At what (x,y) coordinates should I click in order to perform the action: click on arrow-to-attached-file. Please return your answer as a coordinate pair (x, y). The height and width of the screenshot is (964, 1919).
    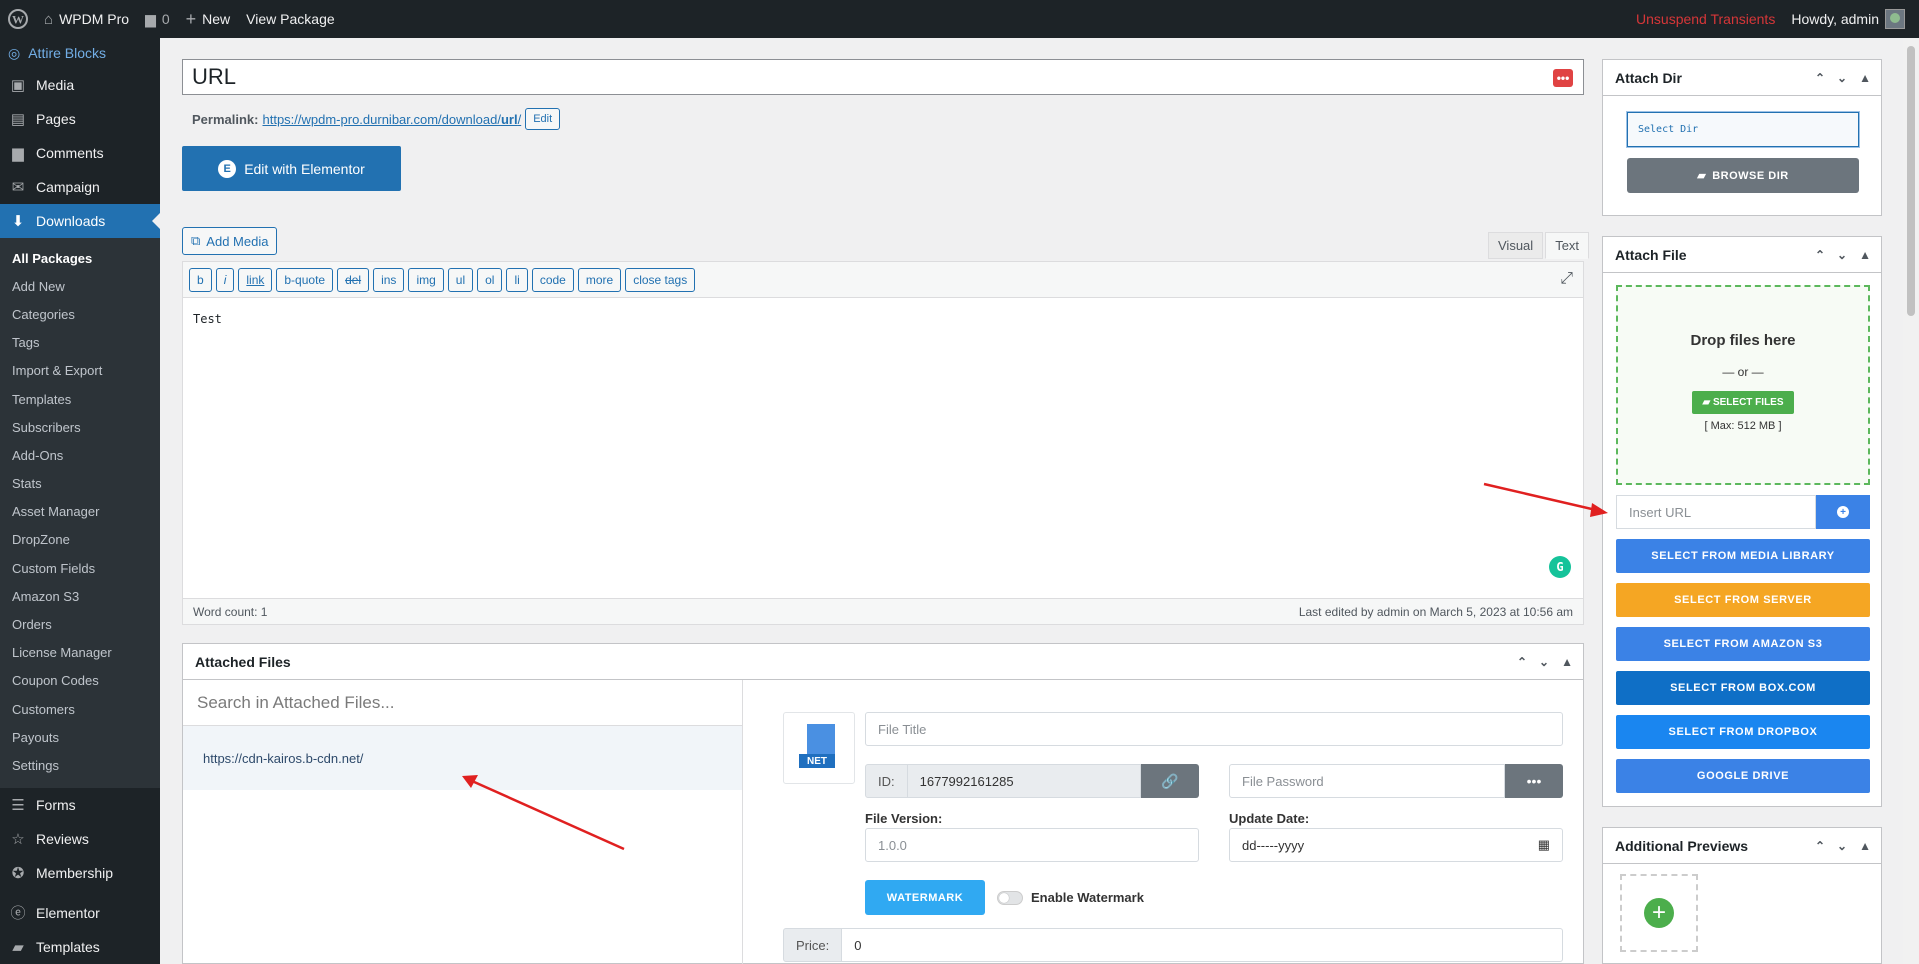
    Looking at the image, I should click on (543, 813).